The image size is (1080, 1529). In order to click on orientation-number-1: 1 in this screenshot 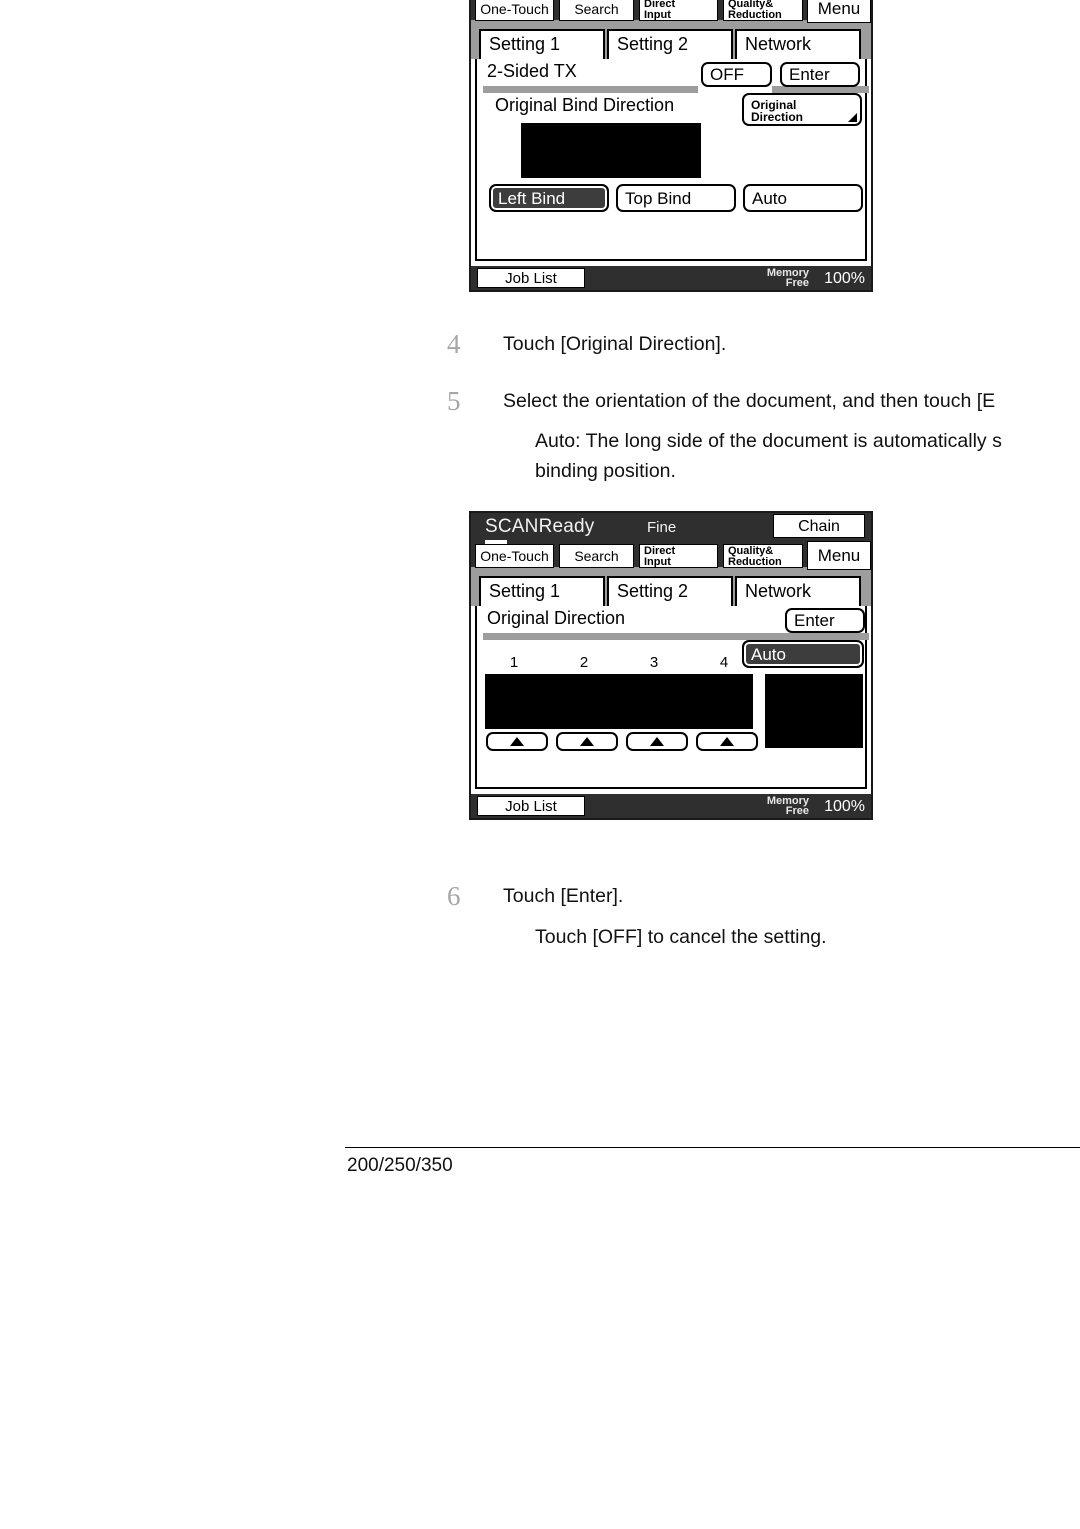, I will do `click(514, 662)`.